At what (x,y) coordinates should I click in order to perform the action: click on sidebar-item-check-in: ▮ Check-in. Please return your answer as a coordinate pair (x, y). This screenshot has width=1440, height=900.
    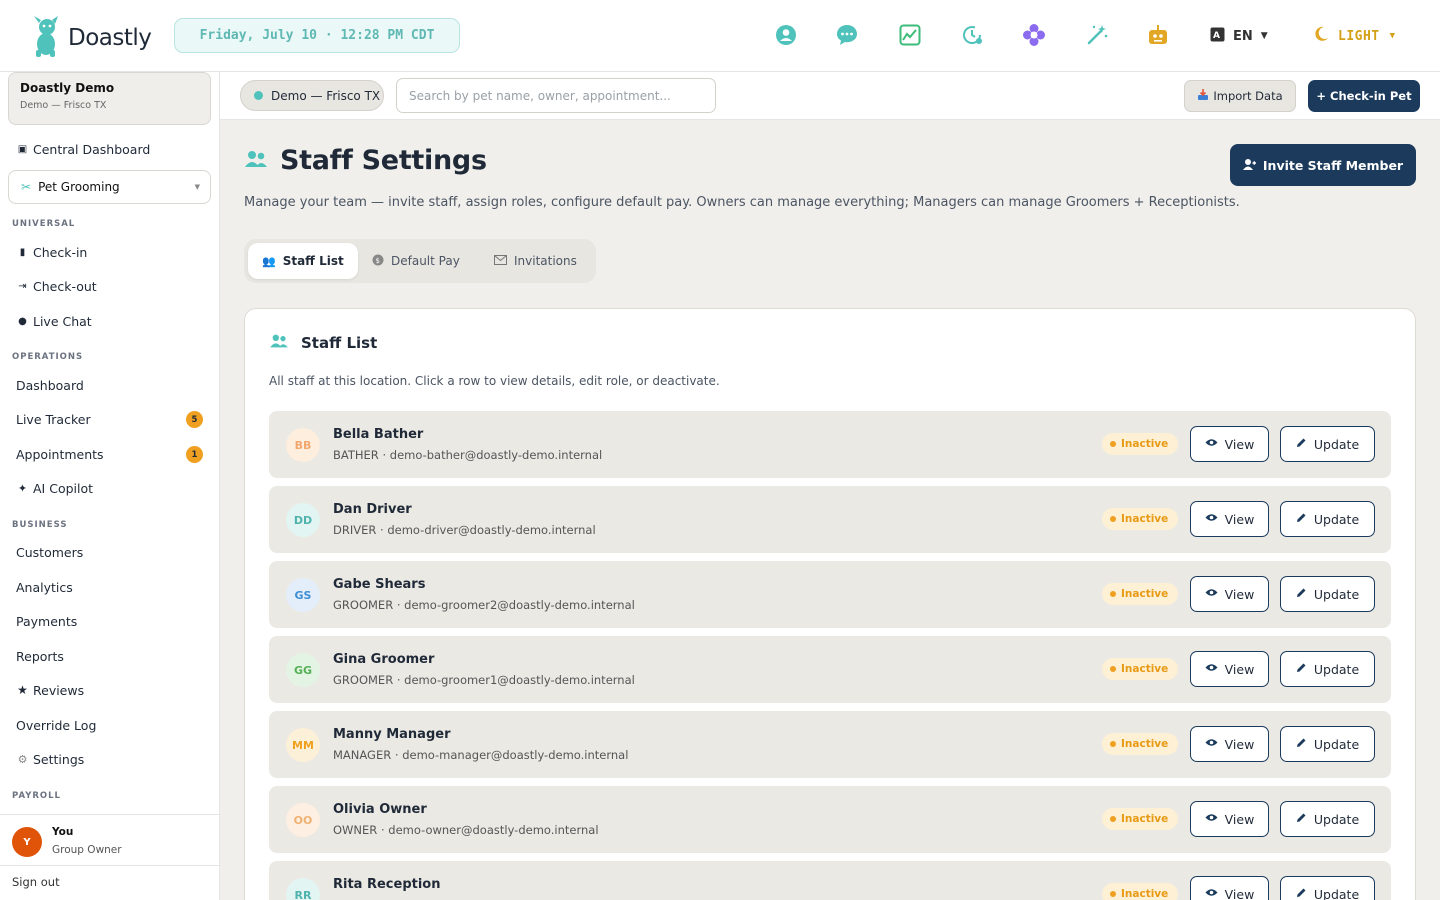
    Looking at the image, I should click on (52, 252).